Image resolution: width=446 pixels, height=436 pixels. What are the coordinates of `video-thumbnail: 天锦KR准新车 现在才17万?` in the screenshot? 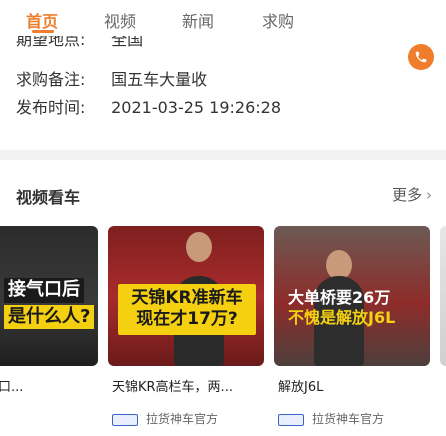 It's located at (186, 296).